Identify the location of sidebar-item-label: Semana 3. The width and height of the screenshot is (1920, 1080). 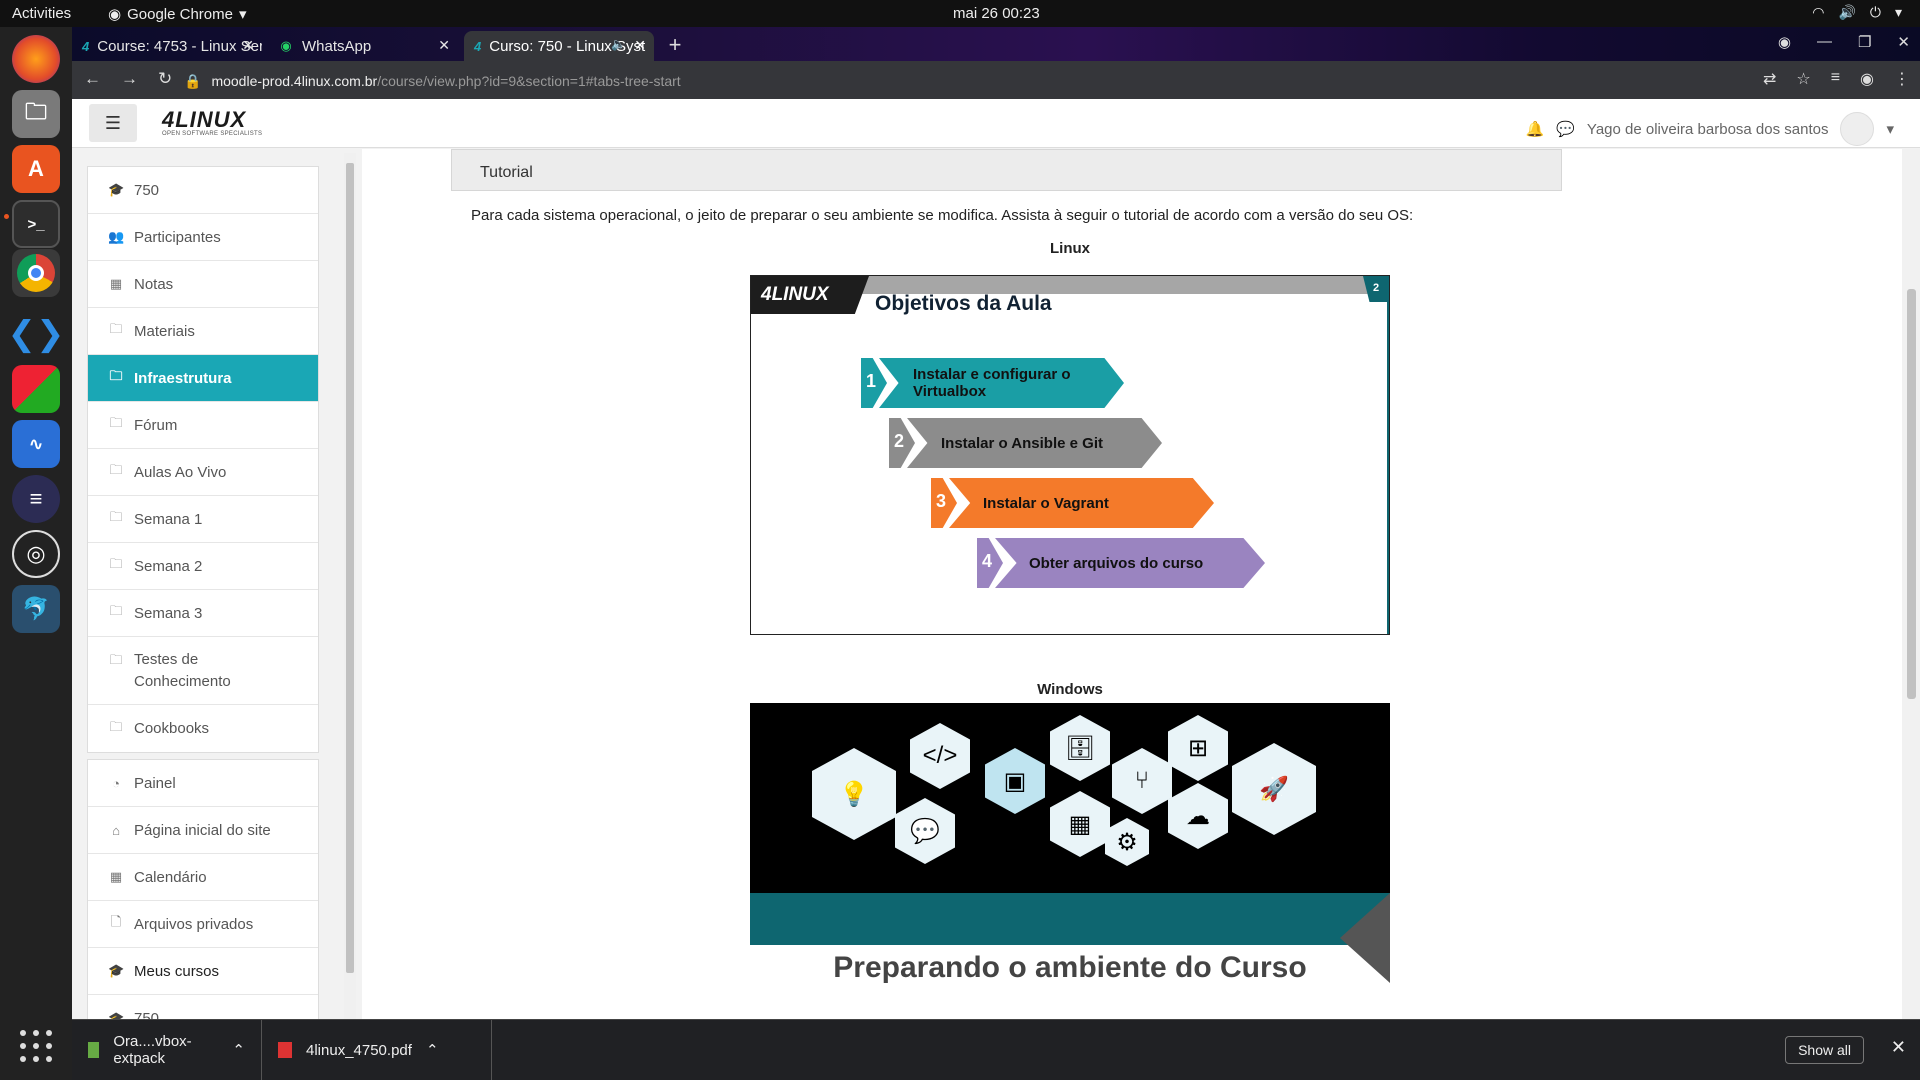
(168, 613).